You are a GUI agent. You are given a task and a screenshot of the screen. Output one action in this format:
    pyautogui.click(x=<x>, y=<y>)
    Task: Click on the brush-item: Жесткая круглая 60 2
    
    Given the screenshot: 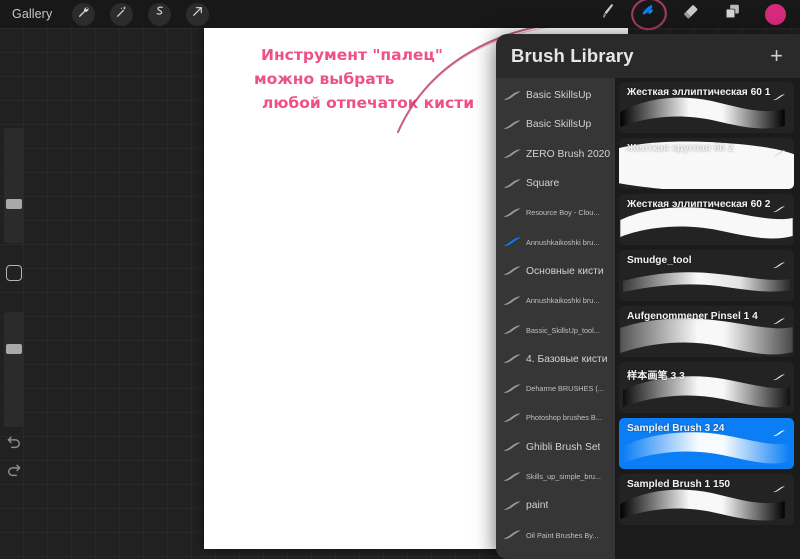 What is the action you would take?
    pyautogui.click(x=706, y=163)
    